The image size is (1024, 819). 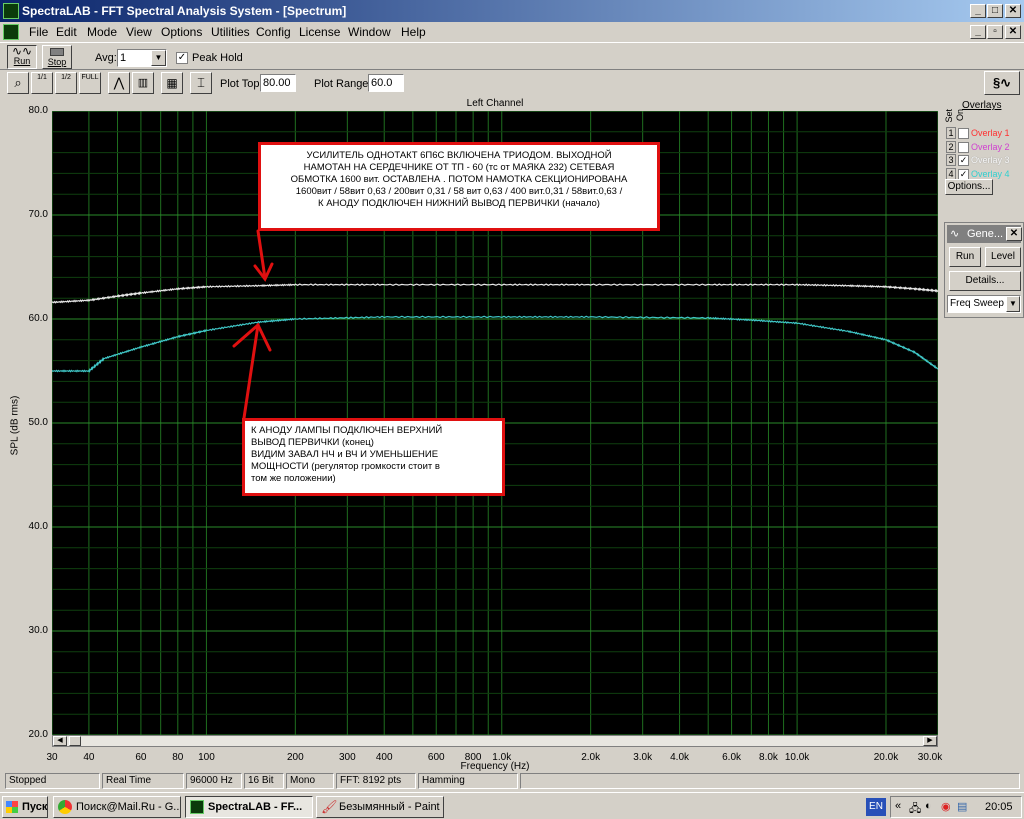 What do you see at coordinates (978, 32) in the screenshot?
I see `mdi-minimize-button: _` at bounding box center [978, 32].